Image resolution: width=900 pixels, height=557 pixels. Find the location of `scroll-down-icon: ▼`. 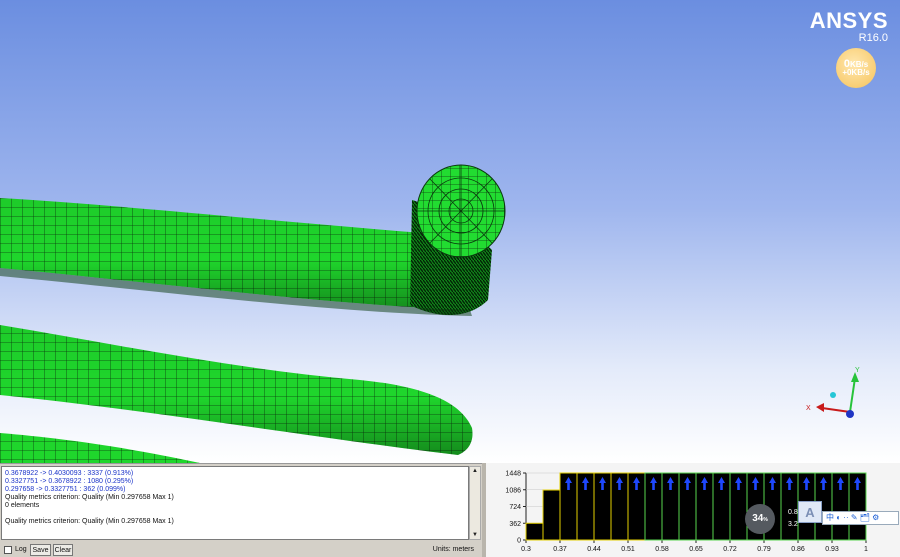

scroll-down-icon: ▼ is located at coordinates (475, 535).